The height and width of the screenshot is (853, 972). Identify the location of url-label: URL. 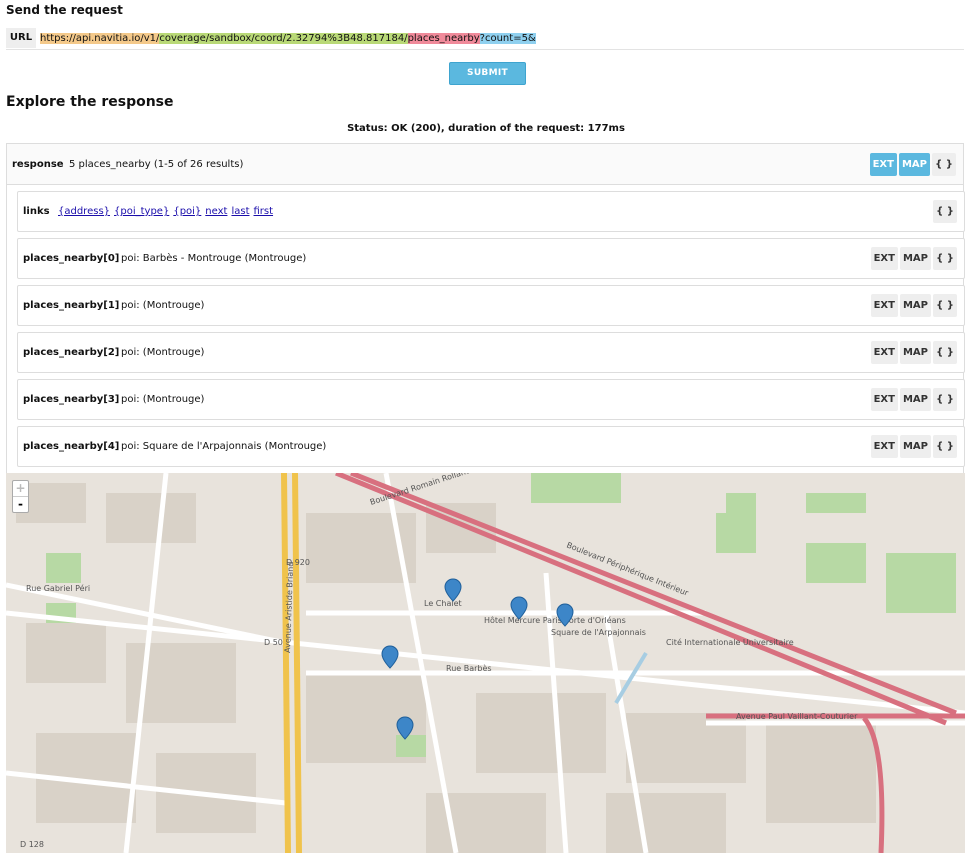
(21, 38).